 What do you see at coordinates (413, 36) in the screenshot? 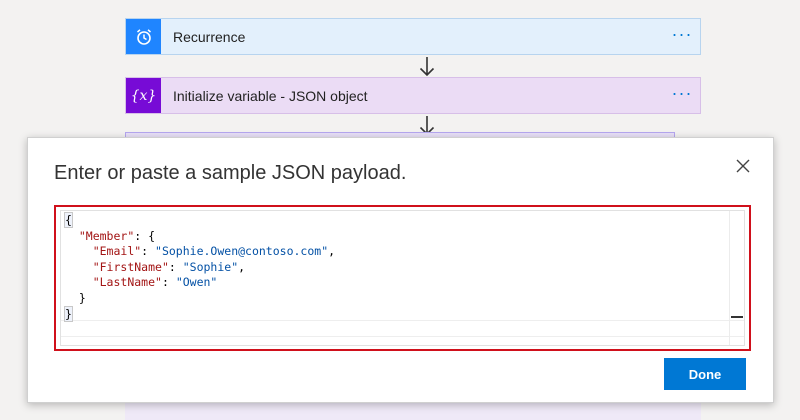
I see `step-card-recurrence: Recurrence ···` at bounding box center [413, 36].